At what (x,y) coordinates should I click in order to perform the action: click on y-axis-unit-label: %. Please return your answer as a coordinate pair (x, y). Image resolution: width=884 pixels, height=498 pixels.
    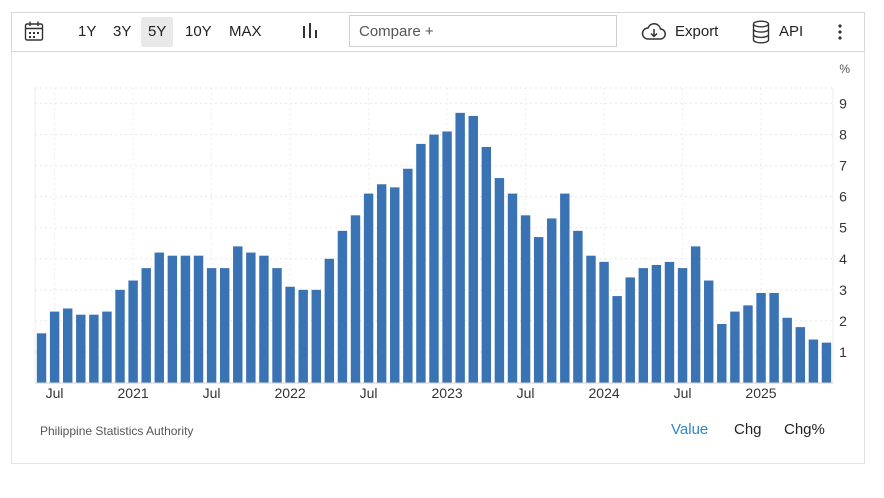
    Looking at the image, I should click on (844, 69).